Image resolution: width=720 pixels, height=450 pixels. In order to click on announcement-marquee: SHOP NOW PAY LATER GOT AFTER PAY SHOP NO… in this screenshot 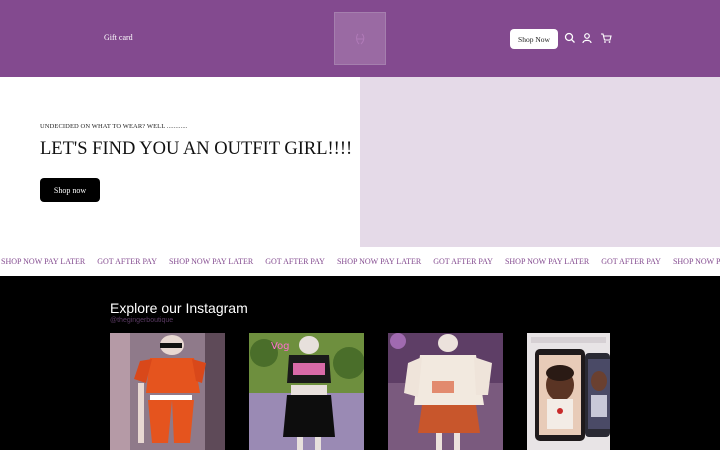, I will do `click(360, 261)`.